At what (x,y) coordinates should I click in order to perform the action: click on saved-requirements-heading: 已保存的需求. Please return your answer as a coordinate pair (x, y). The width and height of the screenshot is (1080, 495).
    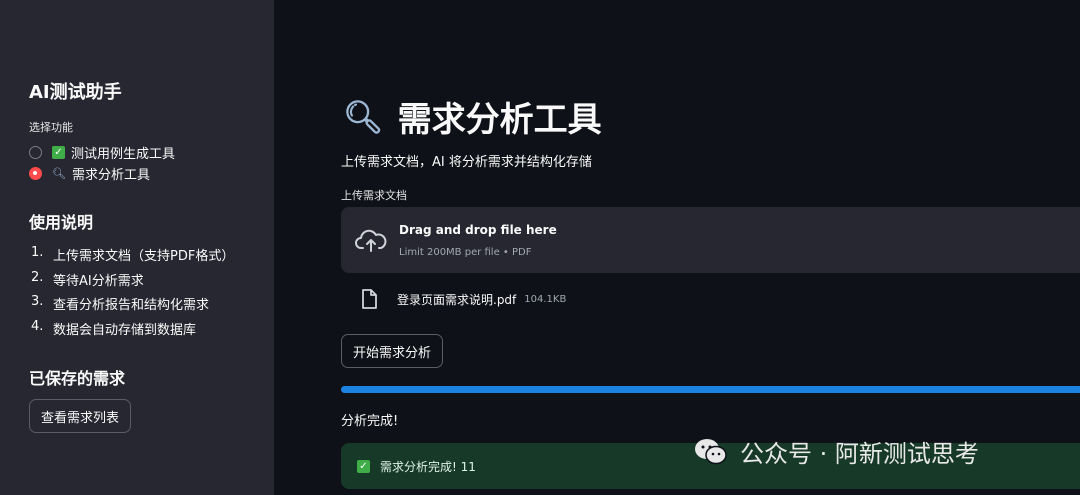
    Looking at the image, I should click on (77, 378).